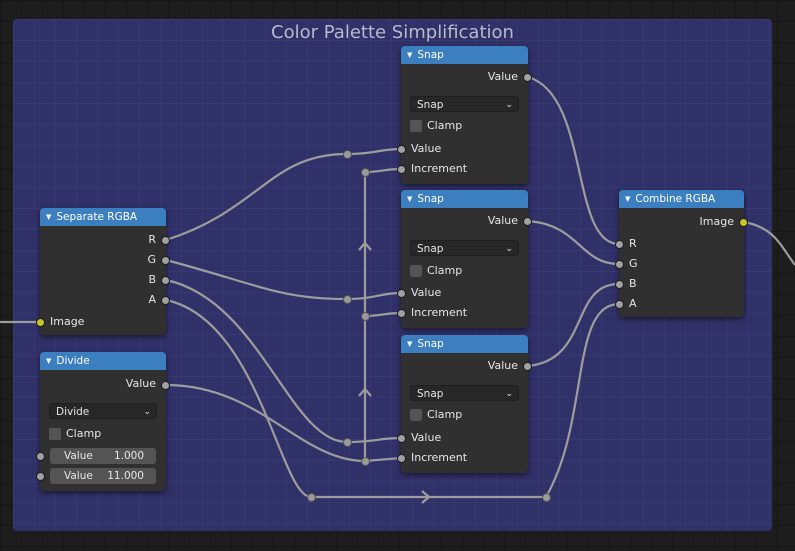  I want to click on output-socket-r, so click(165, 240).